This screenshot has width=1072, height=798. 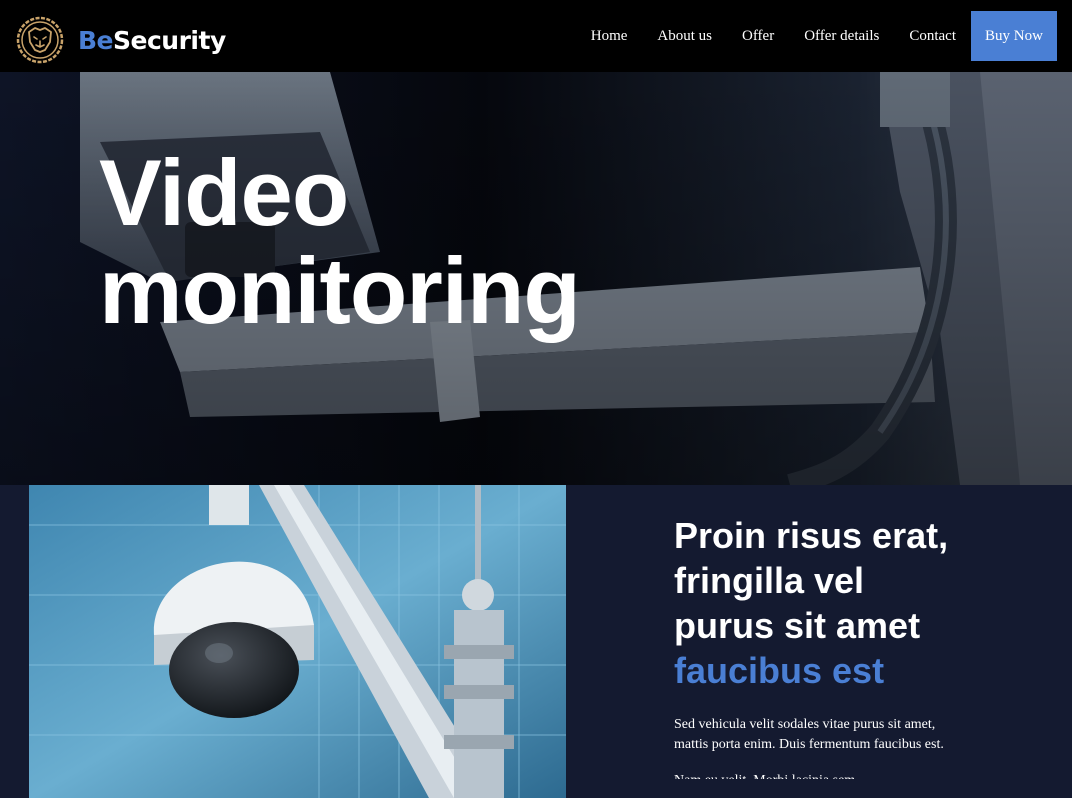 I want to click on hero-title: Video monitoring, so click(x=340, y=241).